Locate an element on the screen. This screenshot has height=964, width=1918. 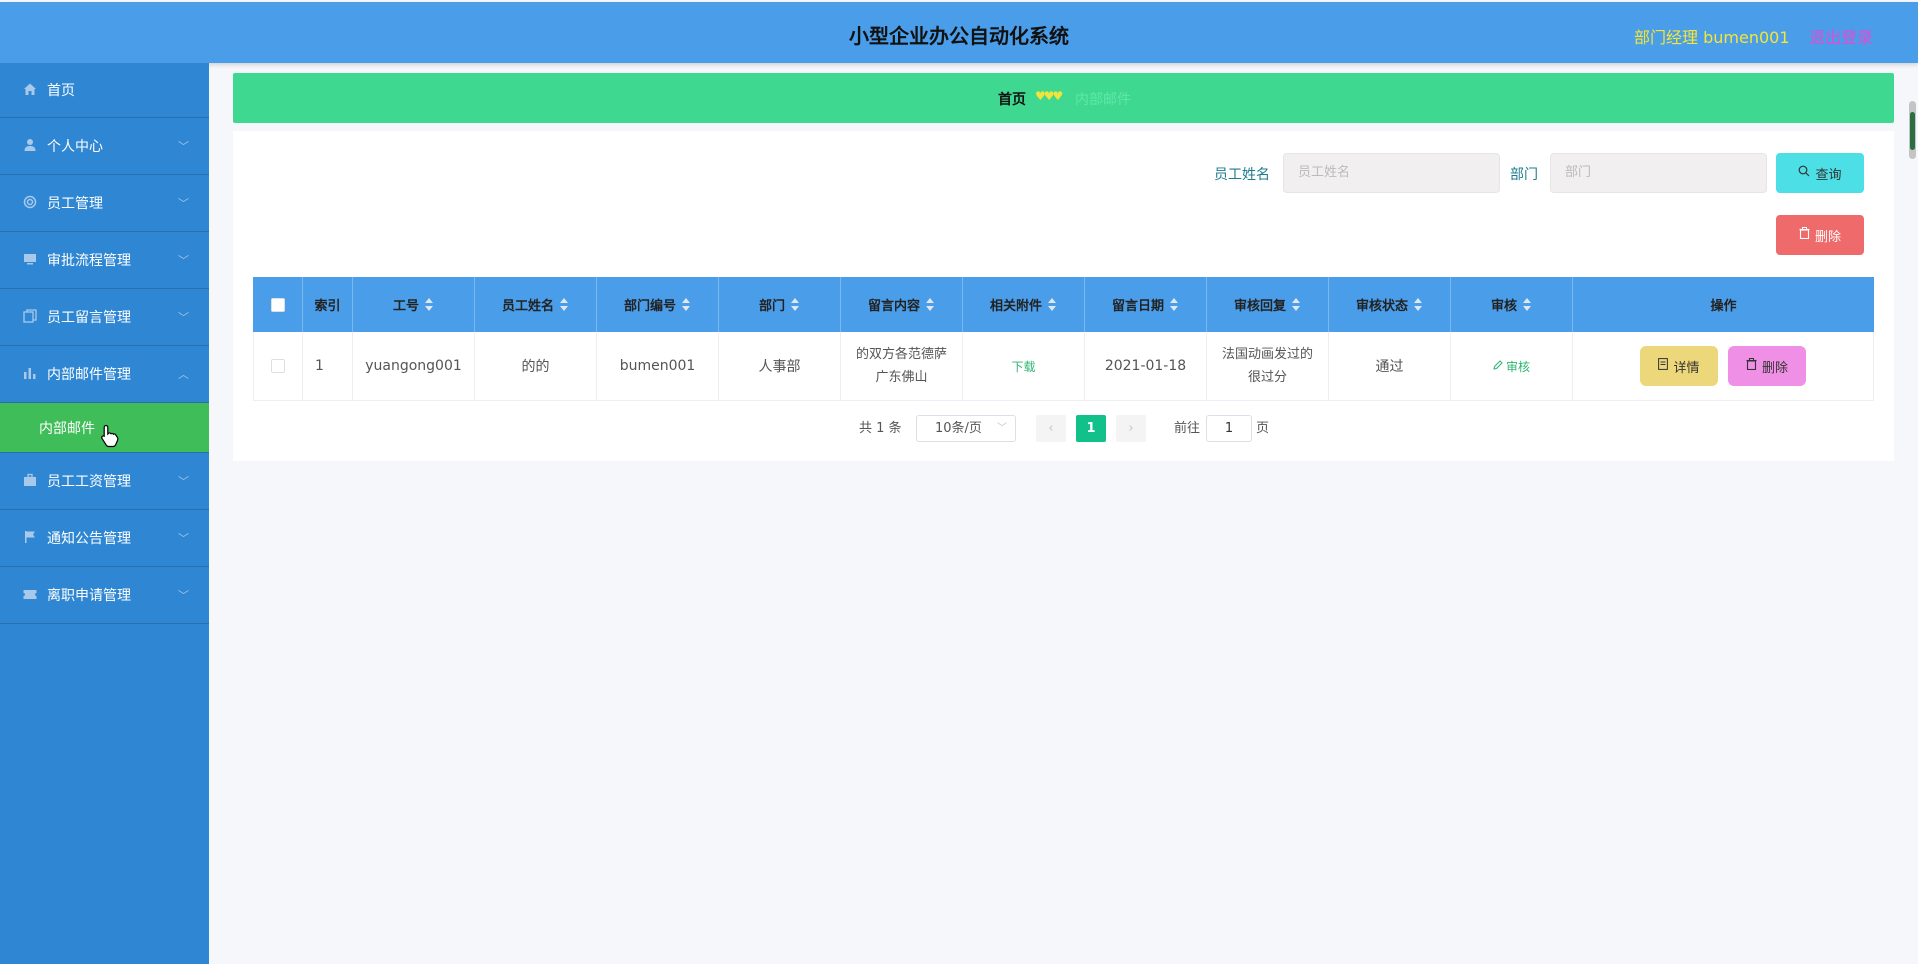
sidebar-item-internal-mail: 内部邮件管理 ︿ is located at coordinates (104, 374).